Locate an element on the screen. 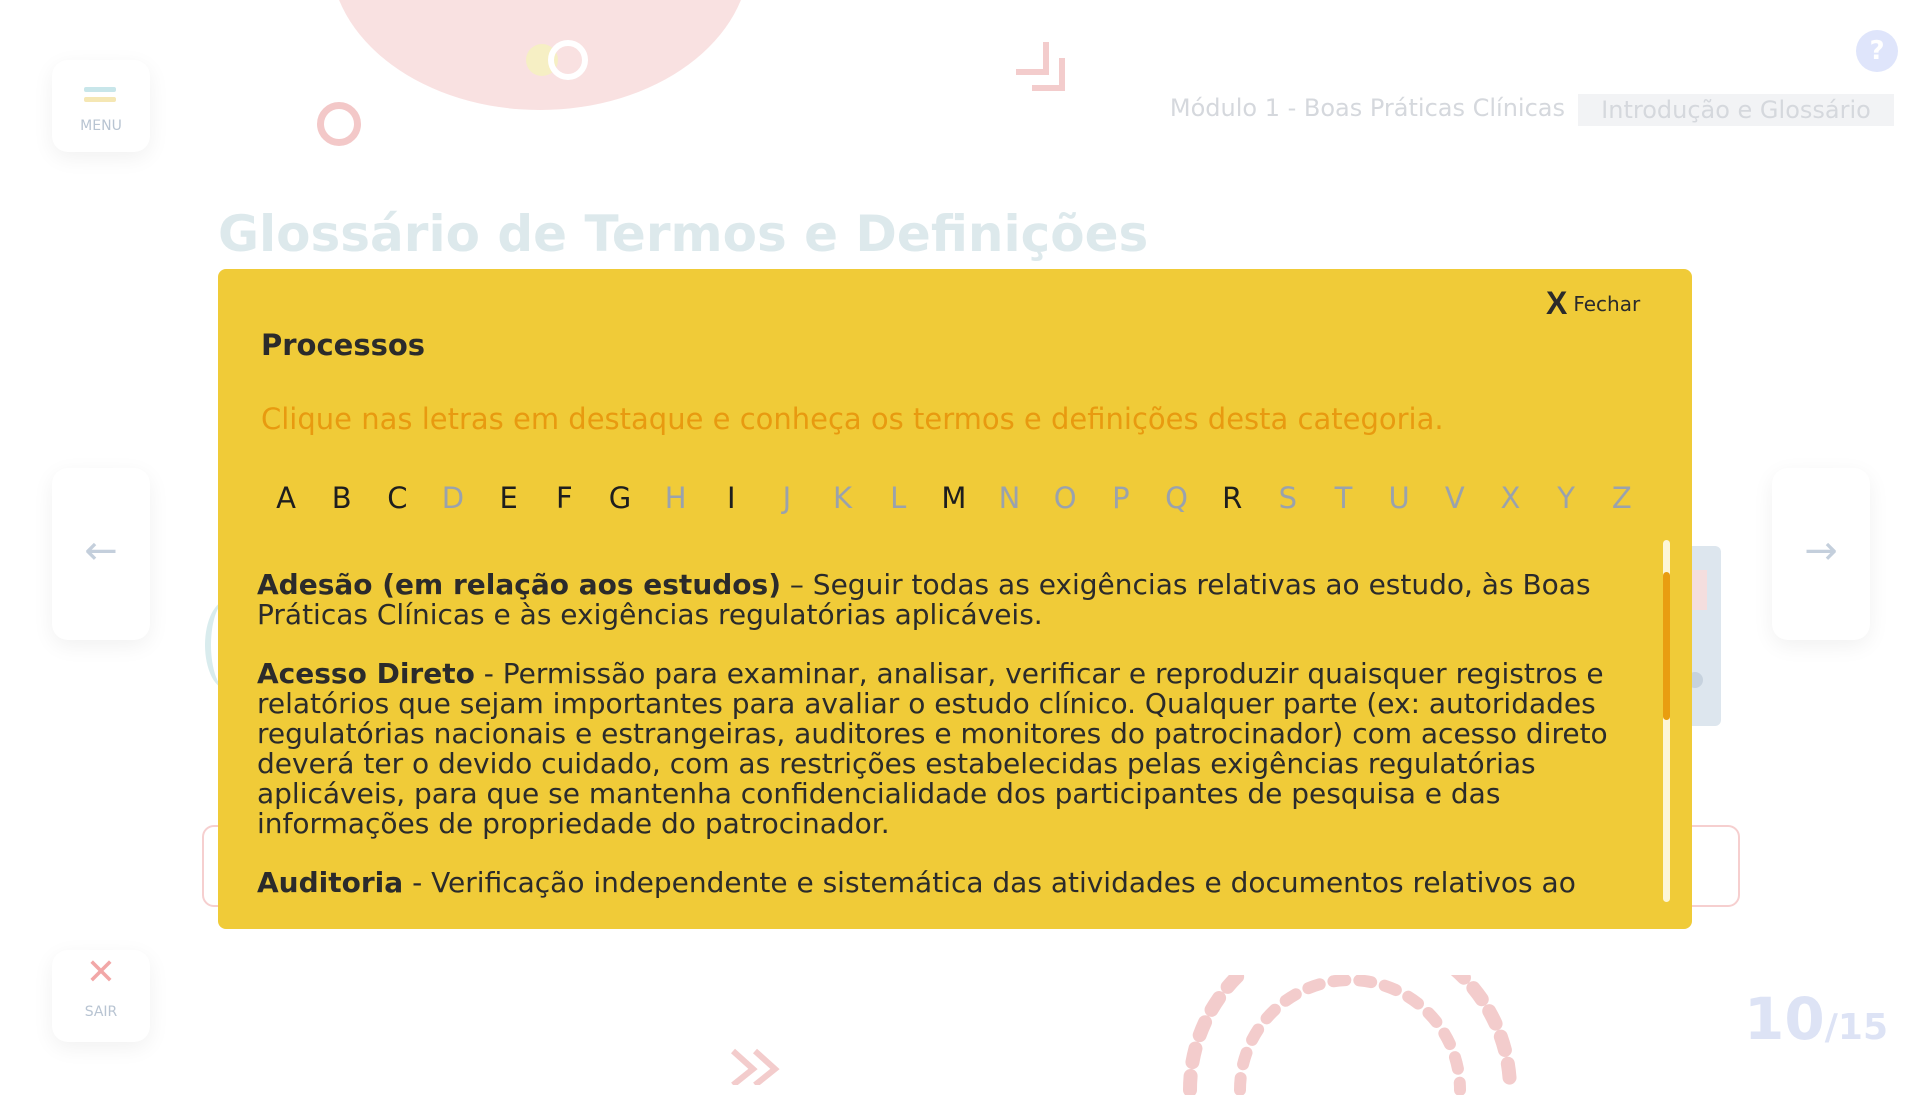 The width and height of the screenshot is (1920, 1095). exit-label: SAIR is located at coordinates (101, 1012).